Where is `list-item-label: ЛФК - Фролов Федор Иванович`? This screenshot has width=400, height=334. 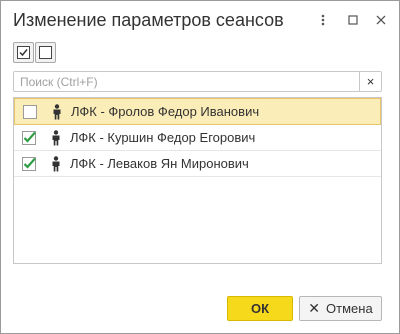 list-item-label: ЛФК - Фролов Федор Иванович is located at coordinates (165, 111).